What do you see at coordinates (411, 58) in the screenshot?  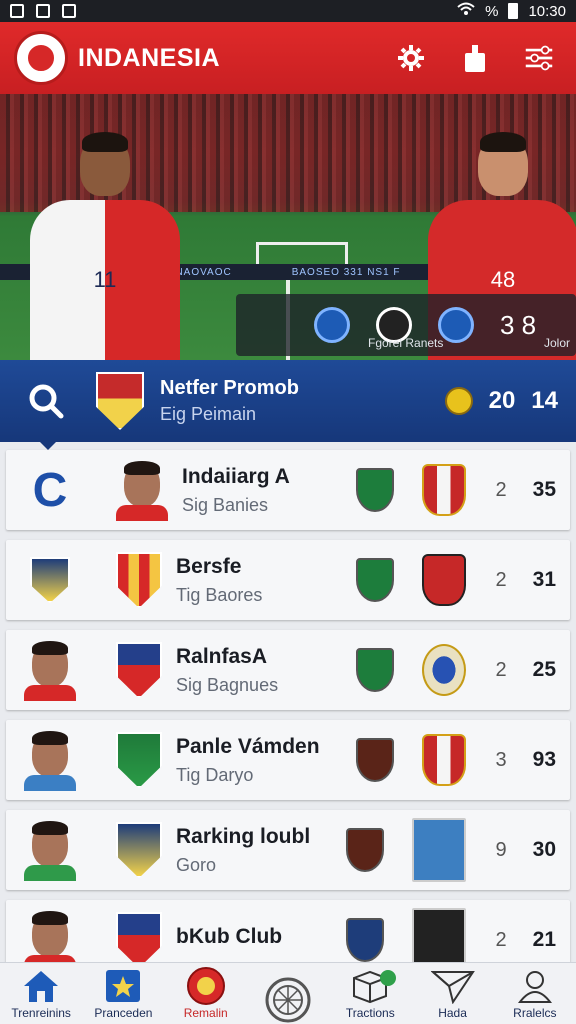 I see `settings-icon` at bounding box center [411, 58].